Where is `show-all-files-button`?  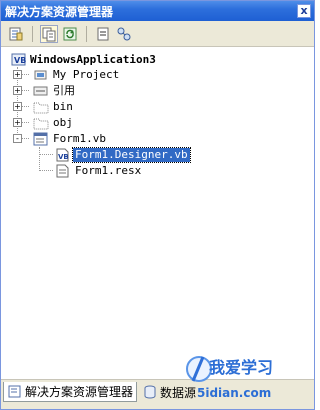
show-all-files-button is located at coordinates (49, 33).